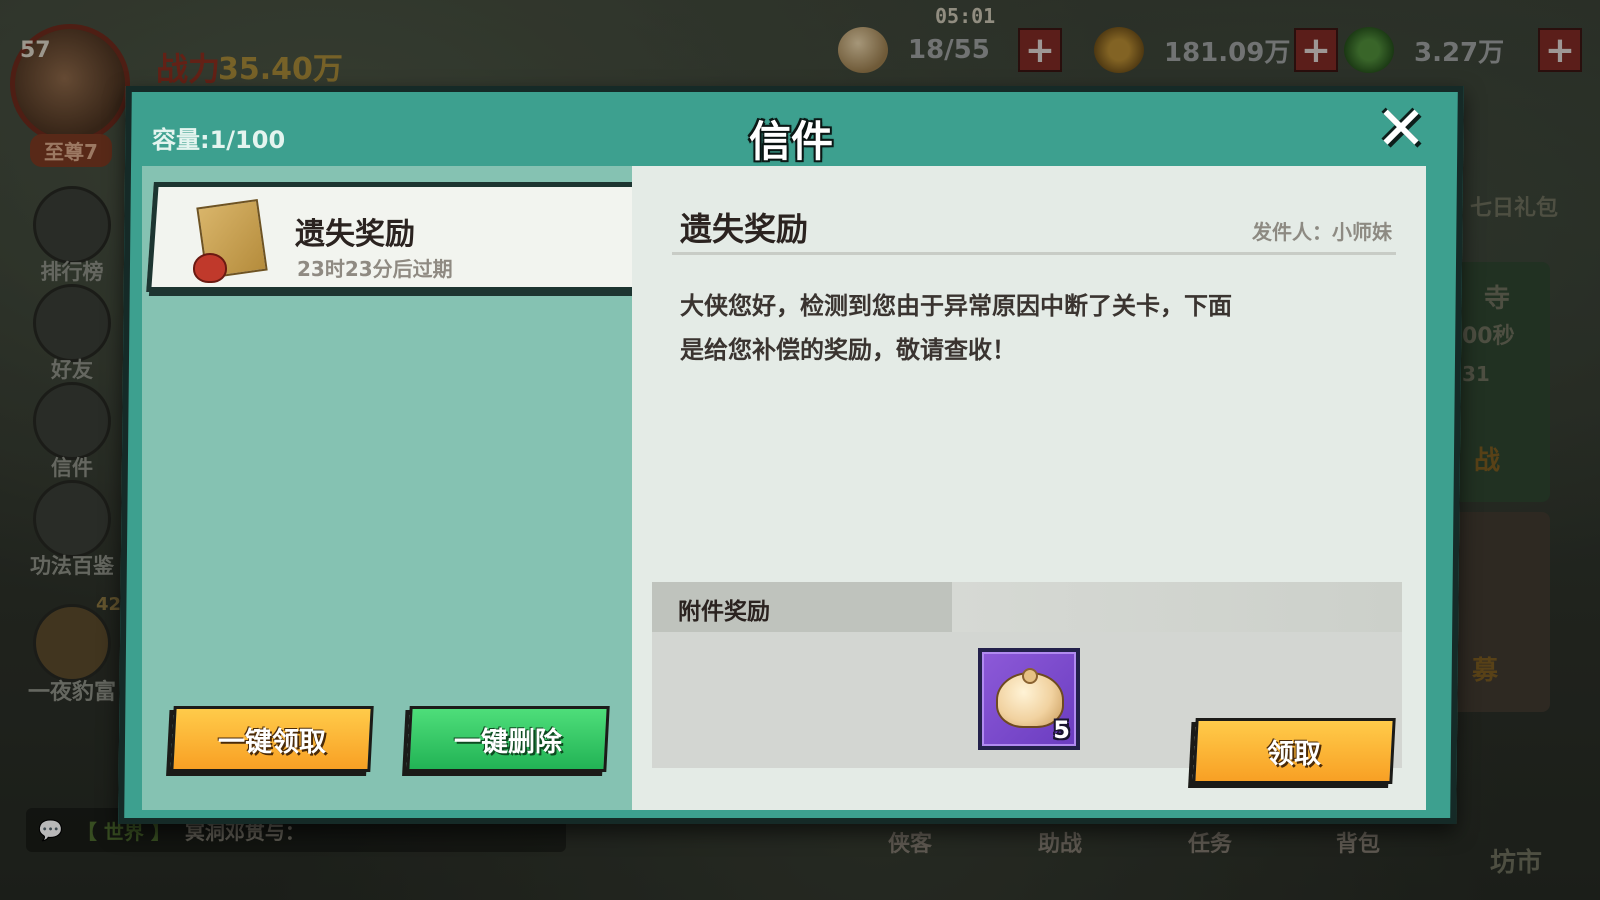 This screenshot has height=900, width=1600. What do you see at coordinates (1294, 754) in the screenshot?
I see `claim-label: 领取` at bounding box center [1294, 754].